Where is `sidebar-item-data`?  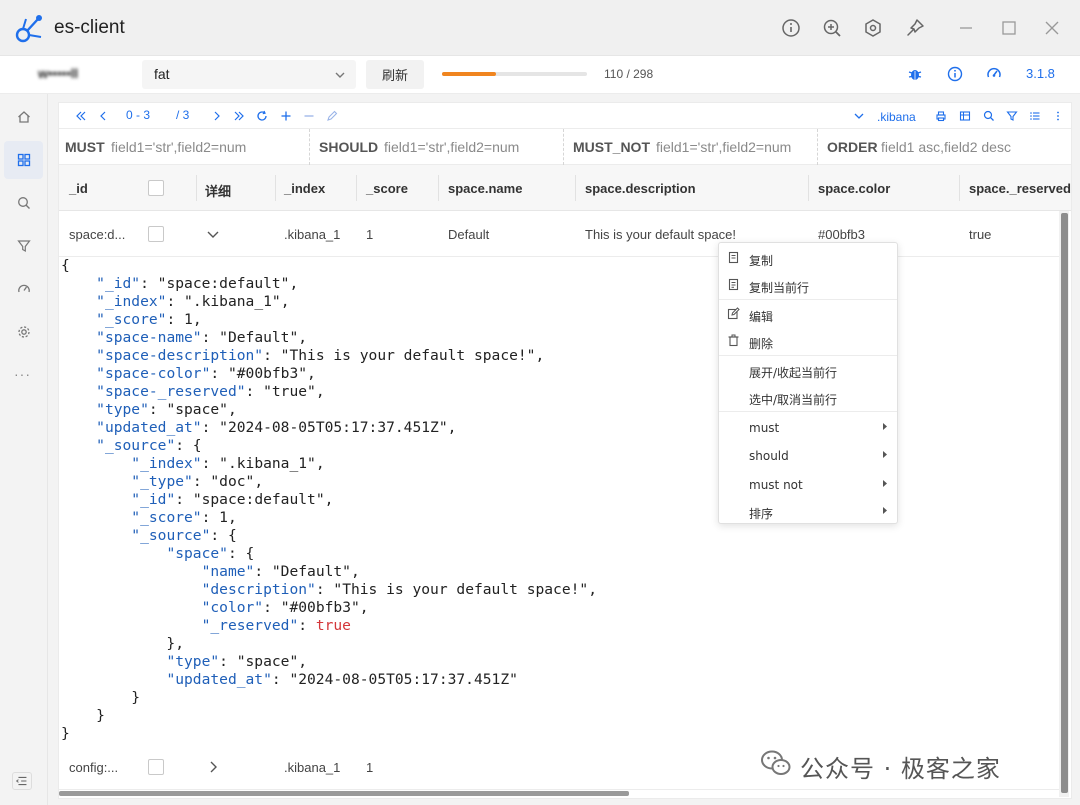
sidebar-item-data is located at coordinates (23, 160).